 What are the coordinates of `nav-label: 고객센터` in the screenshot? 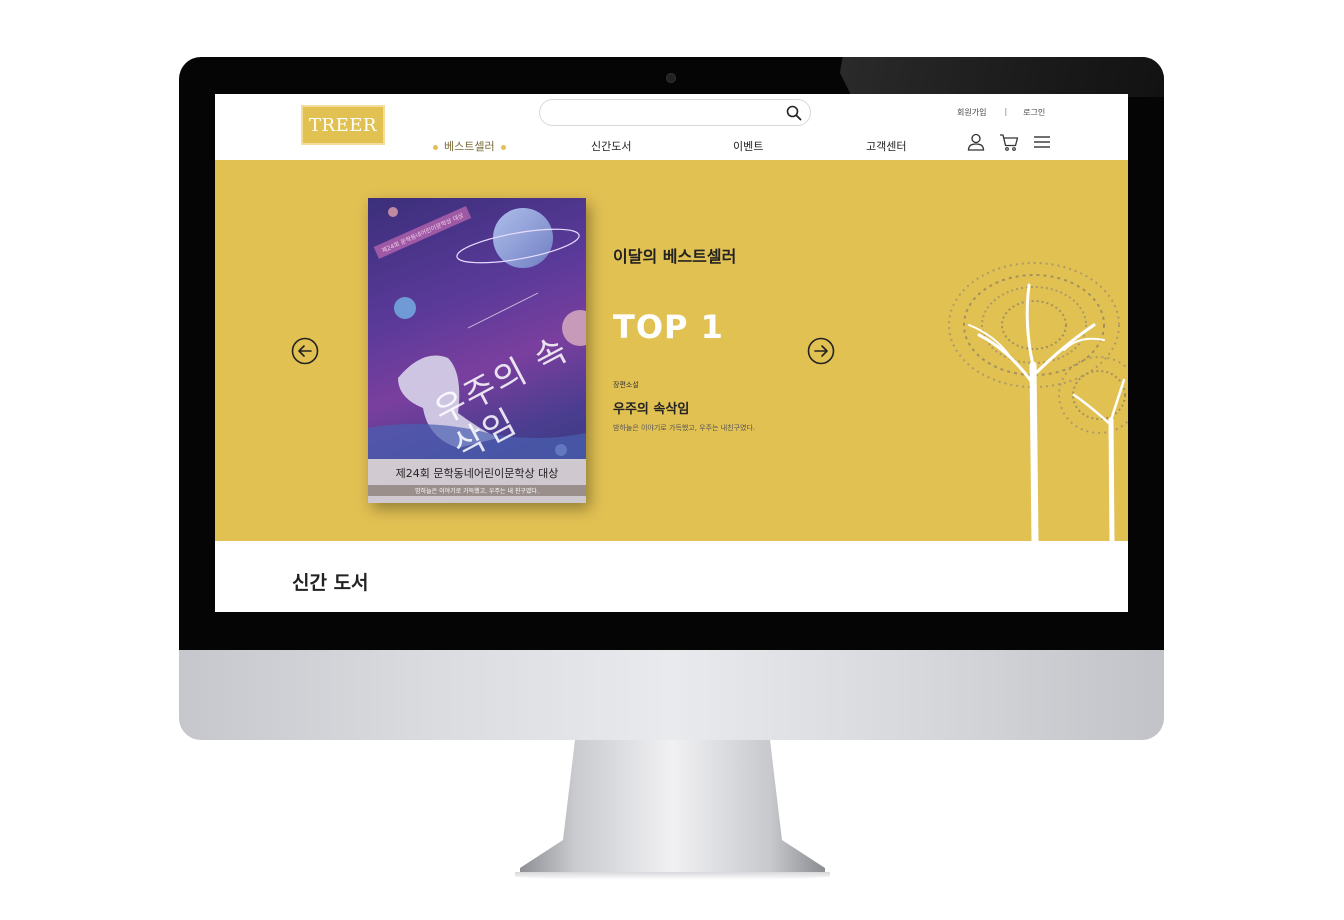 It's located at (886, 146).